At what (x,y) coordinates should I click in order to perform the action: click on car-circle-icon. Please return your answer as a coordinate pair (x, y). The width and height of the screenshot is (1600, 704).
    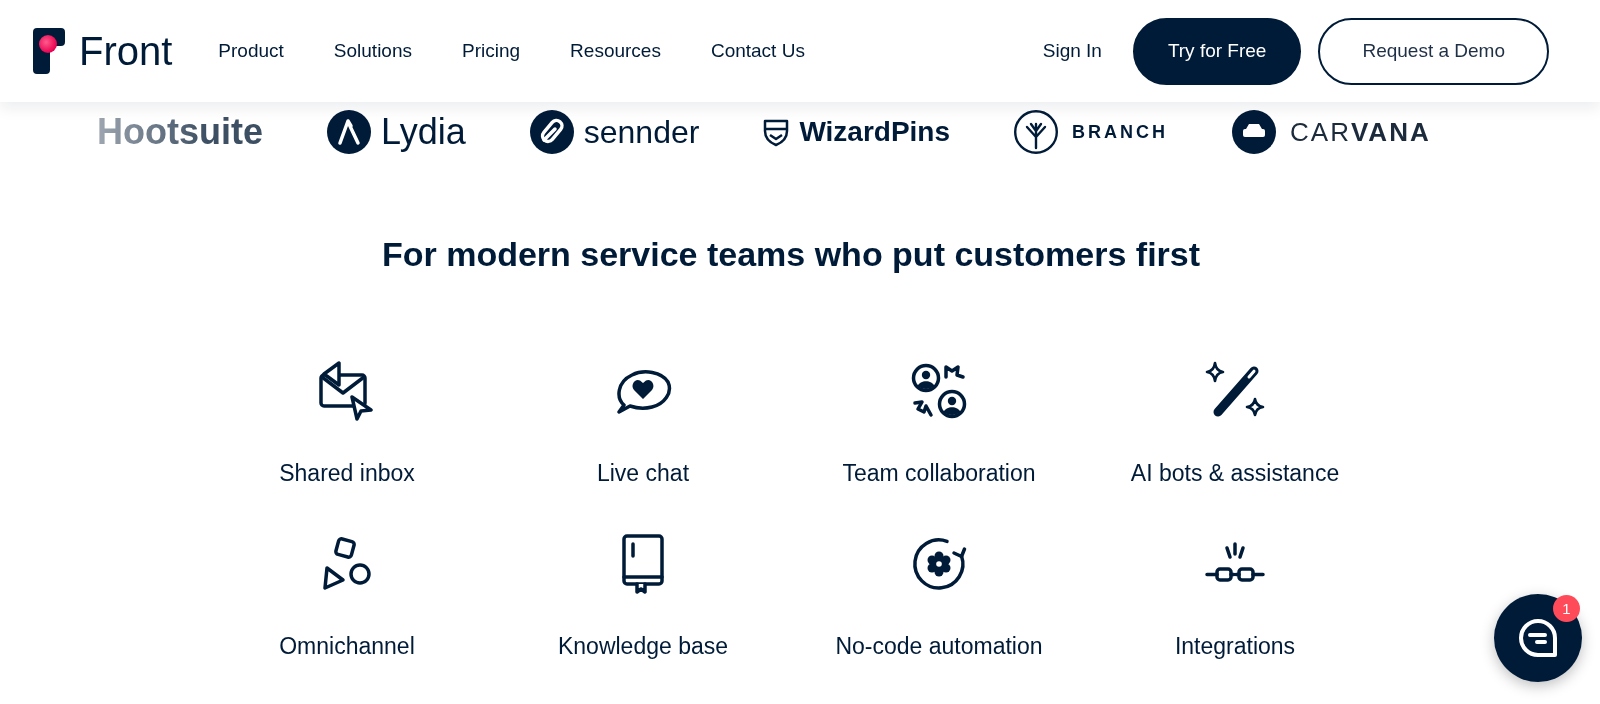
    Looking at the image, I should click on (1254, 132).